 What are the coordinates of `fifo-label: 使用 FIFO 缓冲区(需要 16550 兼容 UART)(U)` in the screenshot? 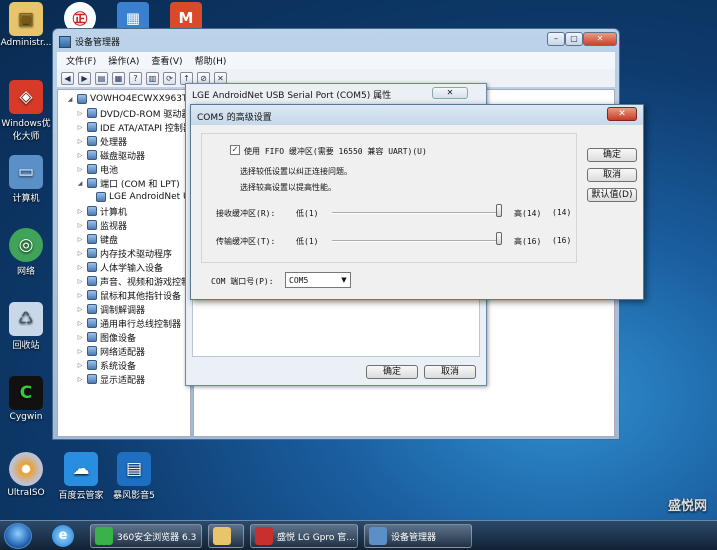 It's located at (335, 151).